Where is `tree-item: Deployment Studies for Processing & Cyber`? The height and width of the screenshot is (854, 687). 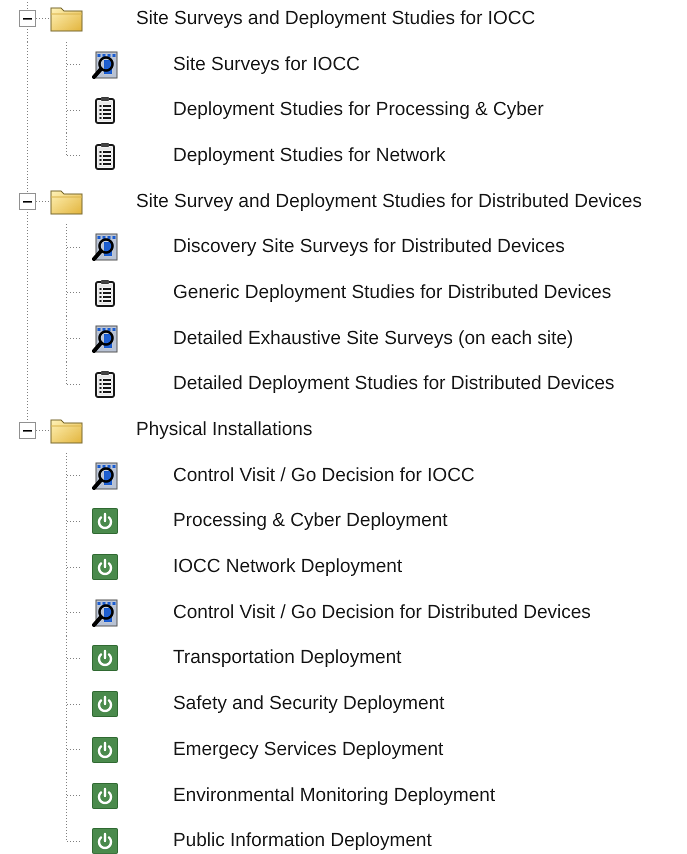
tree-item: Deployment Studies for Processing & Cyber is located at coordinates (358, 110).